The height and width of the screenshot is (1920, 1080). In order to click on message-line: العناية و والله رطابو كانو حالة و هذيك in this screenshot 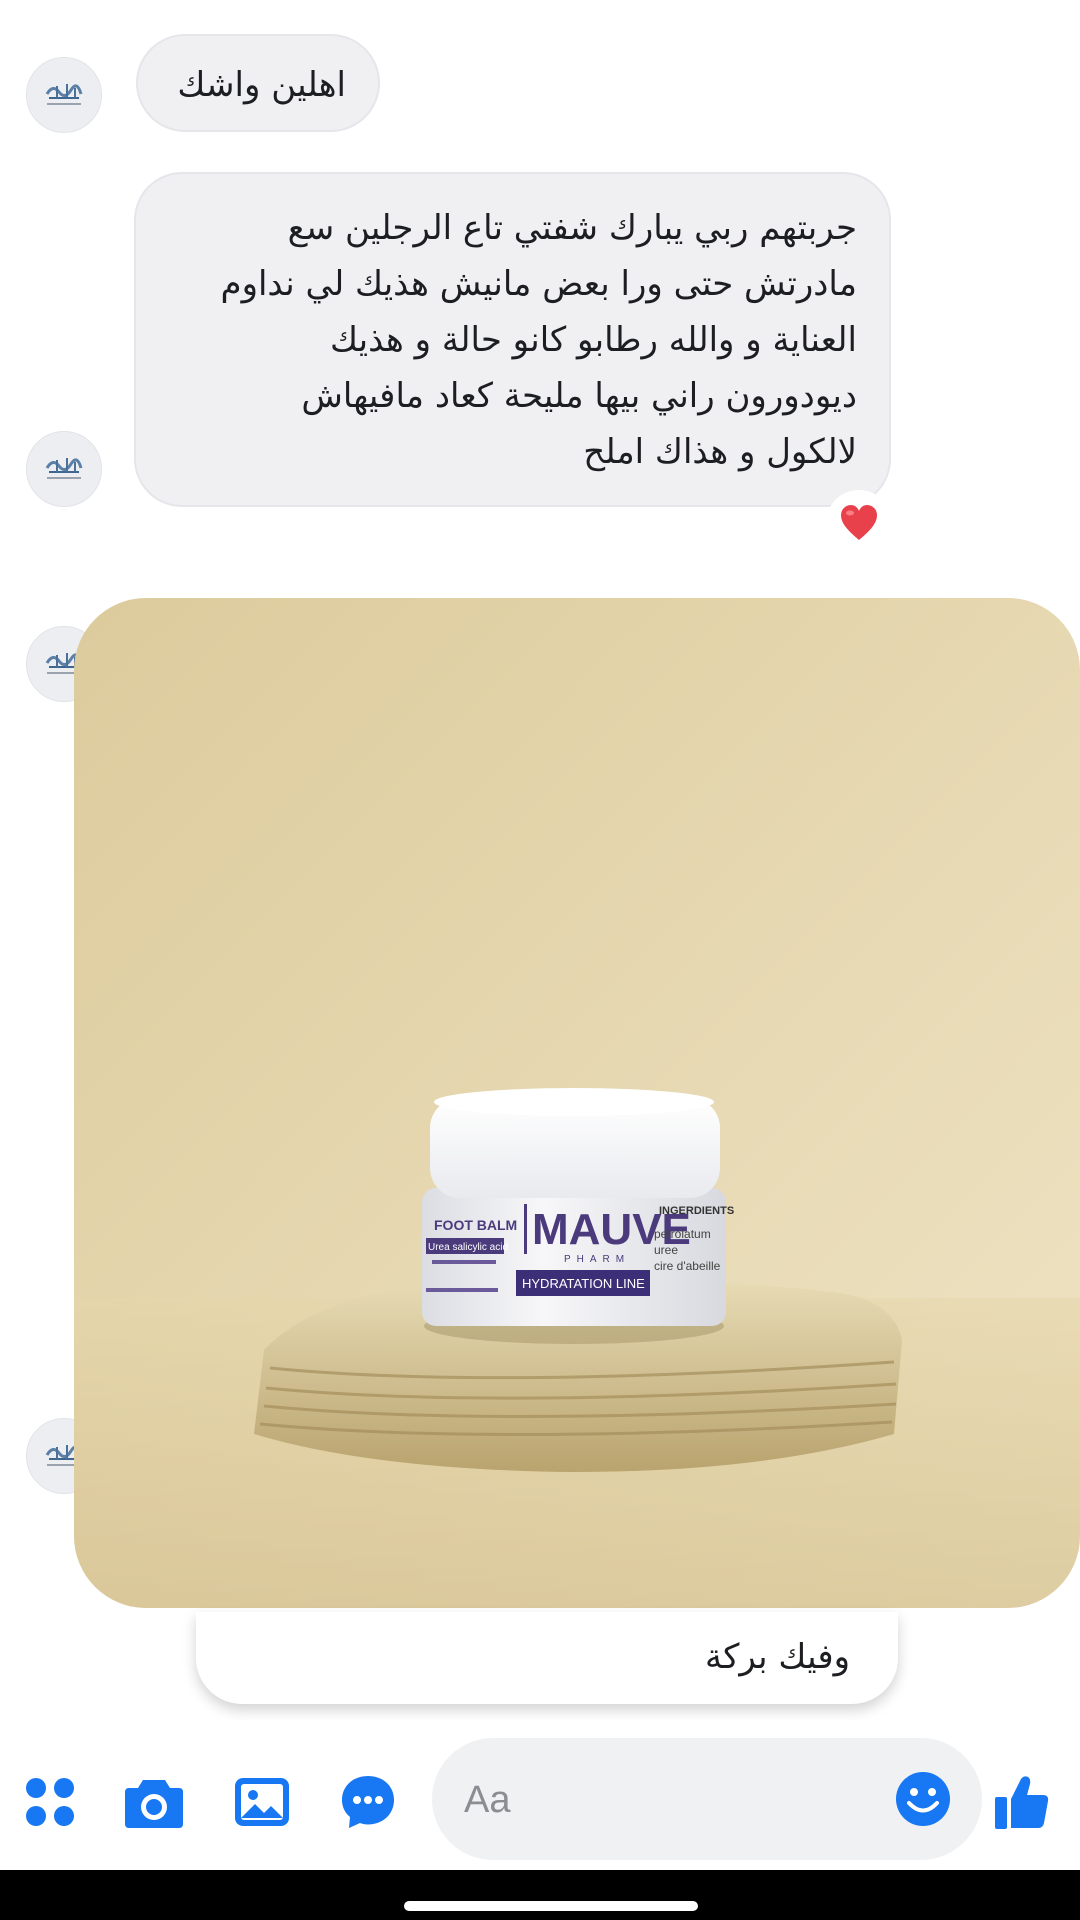, I will do `click(593, 340)`.